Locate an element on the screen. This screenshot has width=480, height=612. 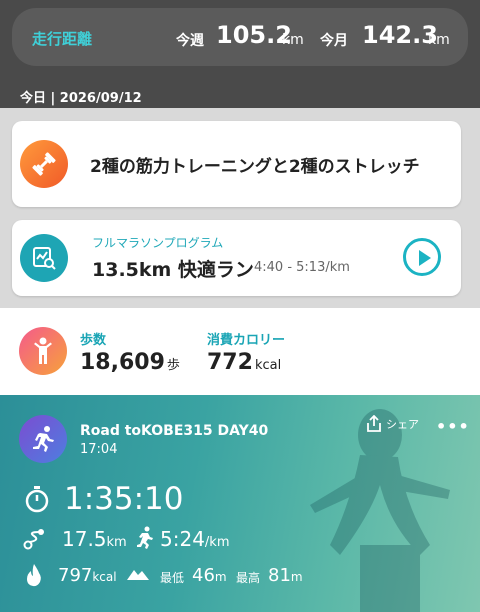
steps-value: 18,609 歩 is located at coordinates (130, 362).